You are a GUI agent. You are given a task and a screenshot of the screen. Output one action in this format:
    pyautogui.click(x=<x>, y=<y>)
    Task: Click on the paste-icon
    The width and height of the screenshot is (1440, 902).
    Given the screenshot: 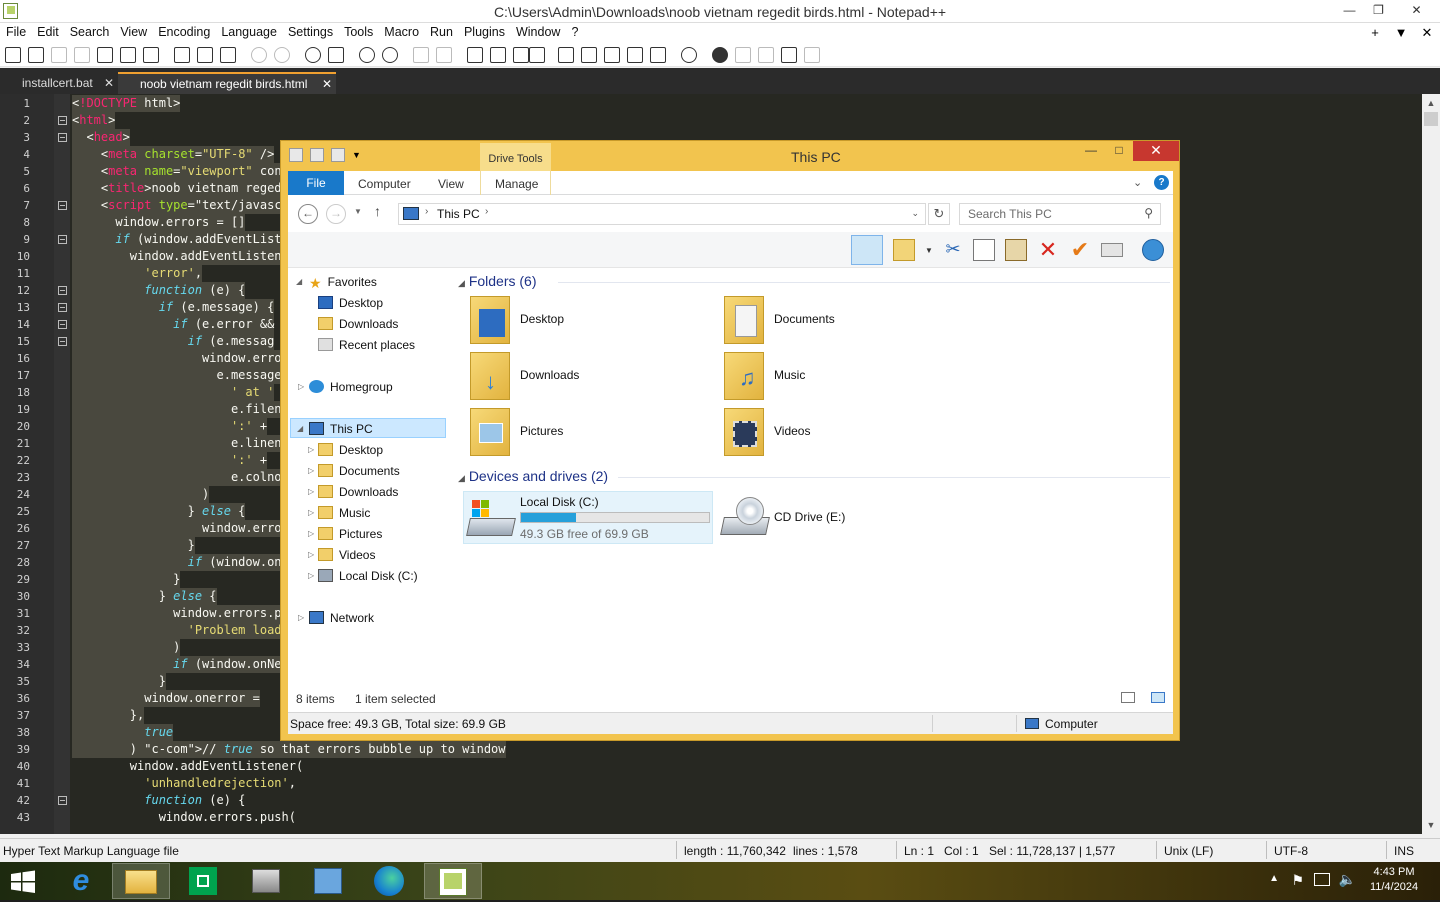 What is the action you would take?
    pyautogui.click(x=228, y=55)
    